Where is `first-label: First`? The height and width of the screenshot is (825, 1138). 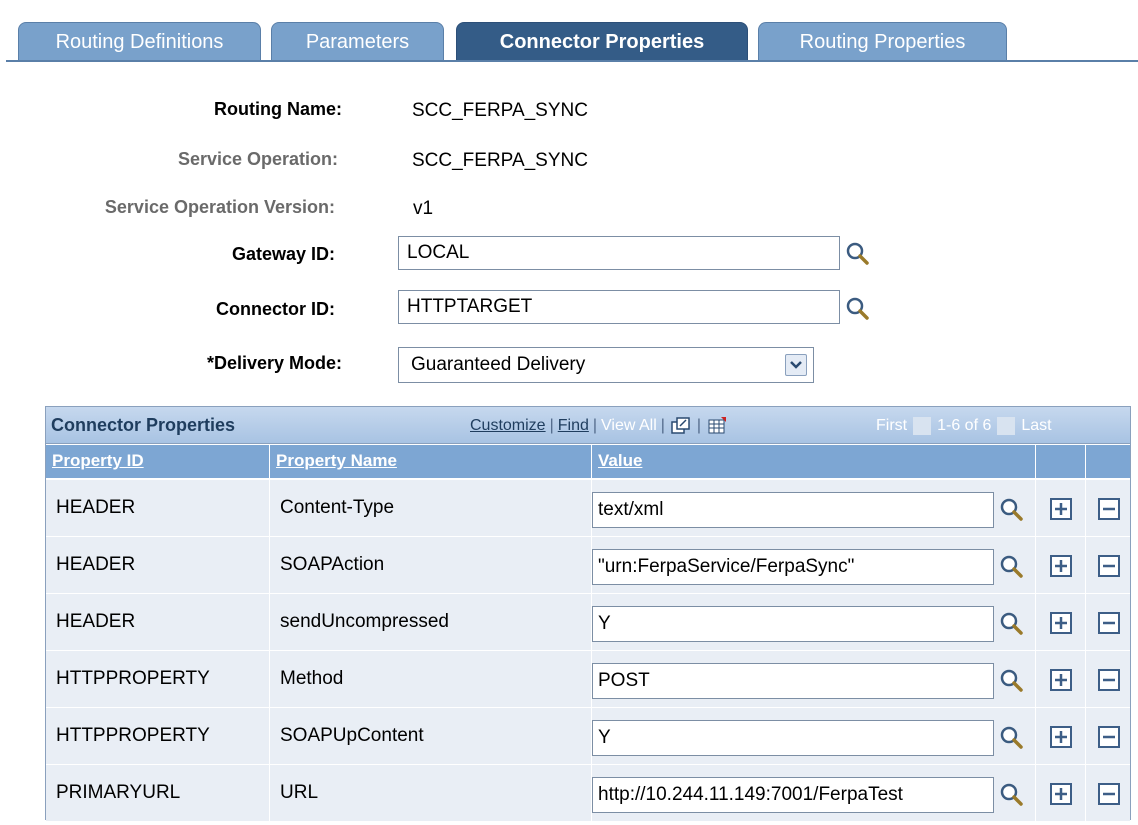
first-label: First is located at coordinates (892, 425).